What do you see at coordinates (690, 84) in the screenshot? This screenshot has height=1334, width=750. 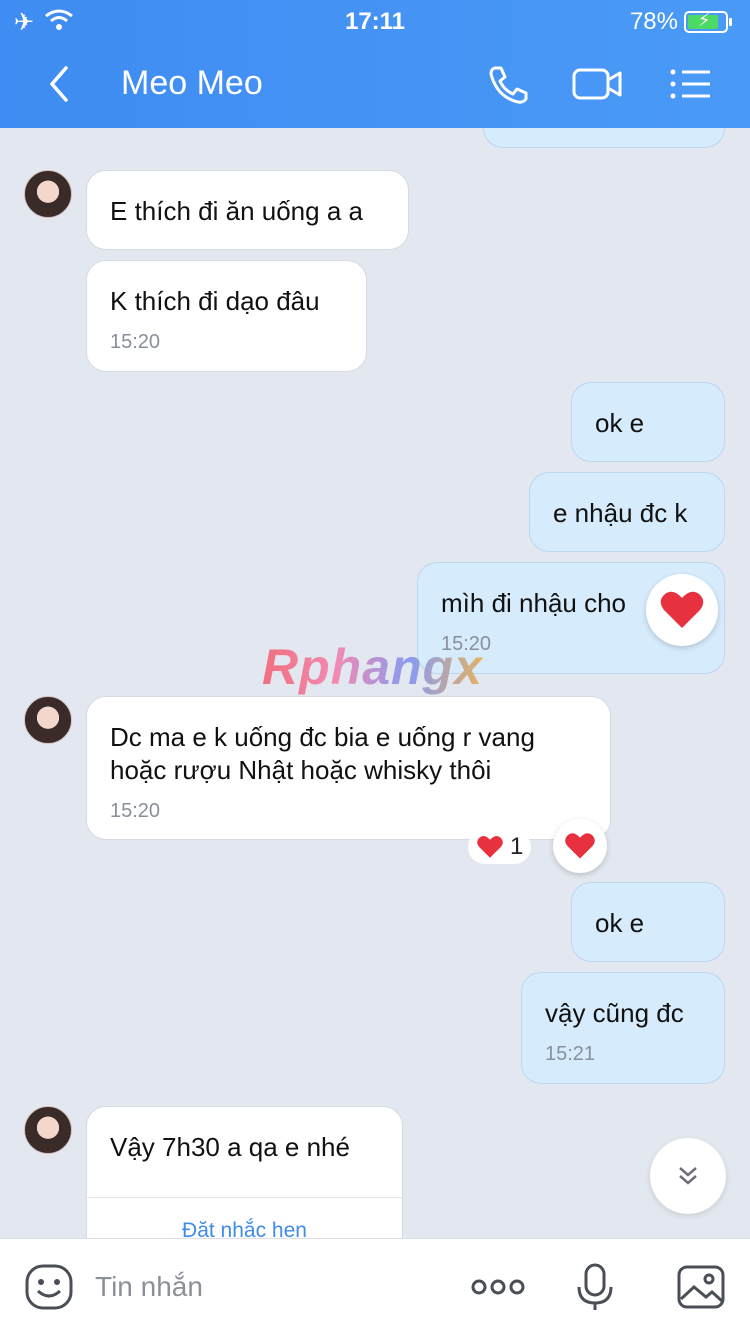 I see `menu-list-icon` at bounding box center [690, 84].